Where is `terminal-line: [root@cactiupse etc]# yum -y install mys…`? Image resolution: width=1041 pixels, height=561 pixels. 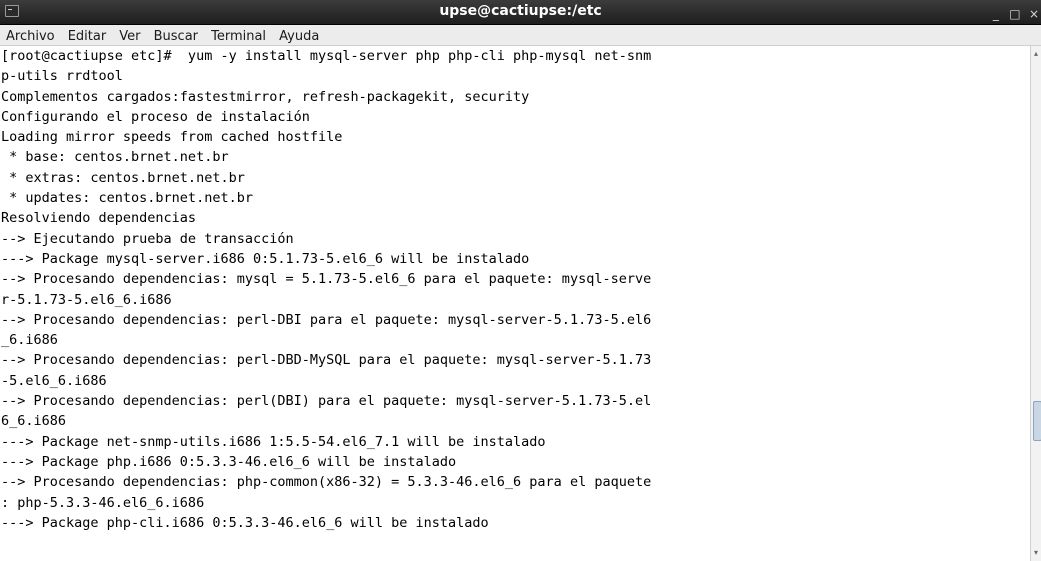 terminal-line: [root@cactiupse etc]# yum -y install mys… is located at coordinates (326, 56).